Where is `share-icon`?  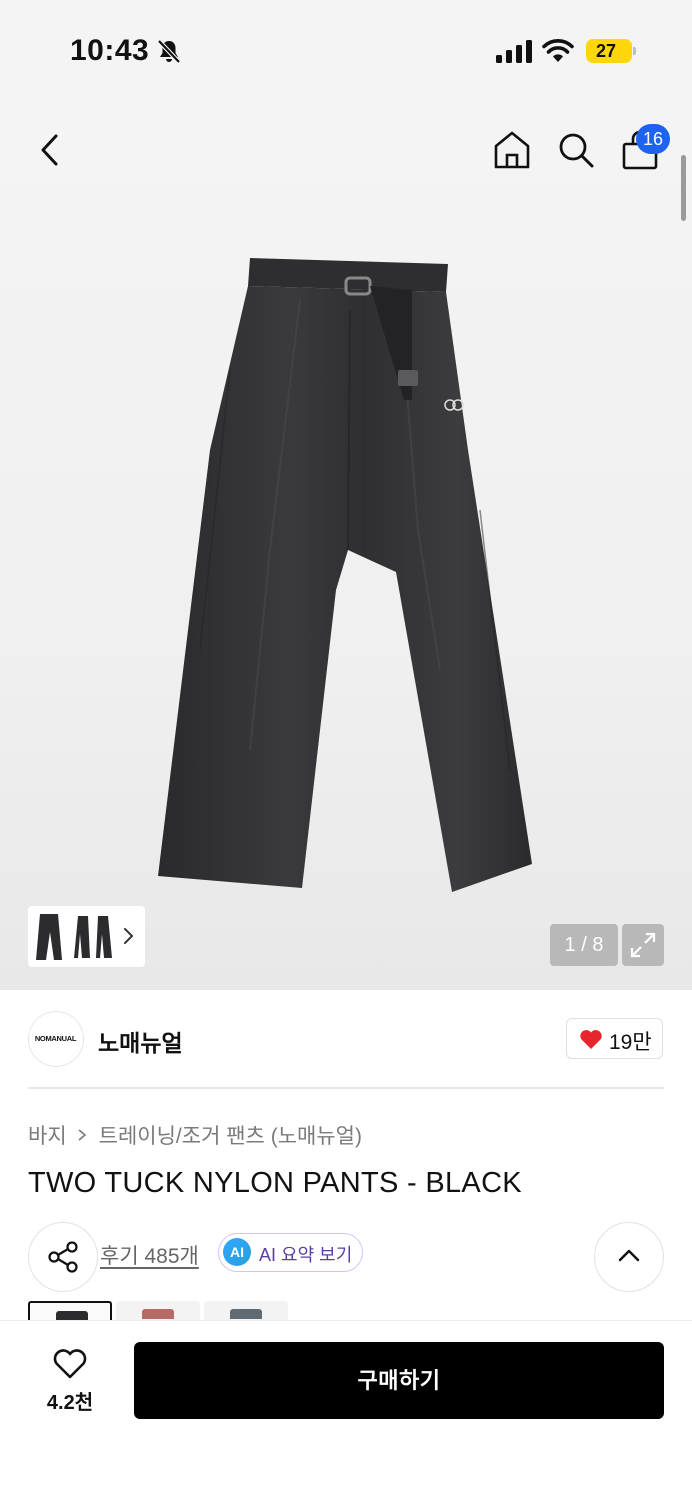 share-icon is located at coordinates (63, 1257).